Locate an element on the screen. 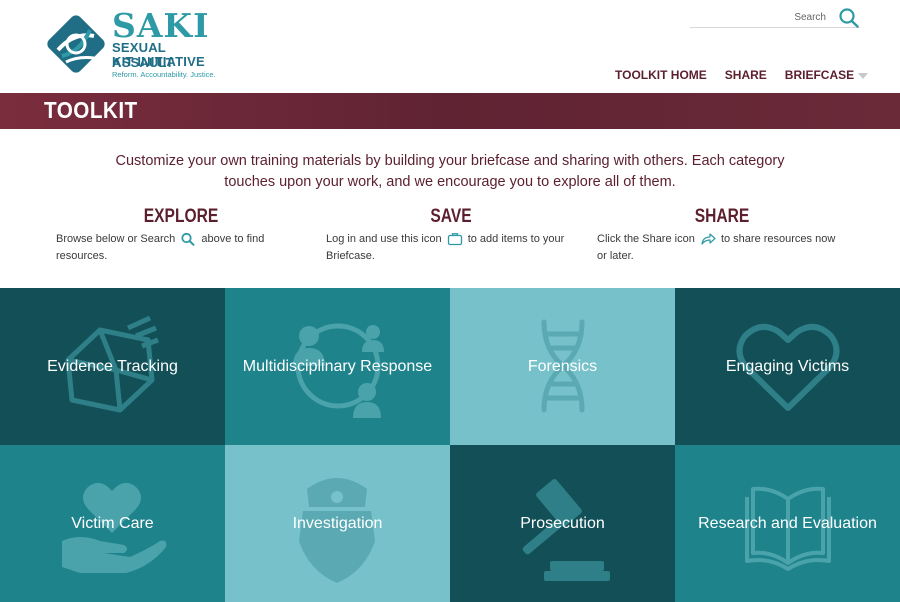 This screenshot has height=602, width=900. search-input is located at coordinates (761, 17).